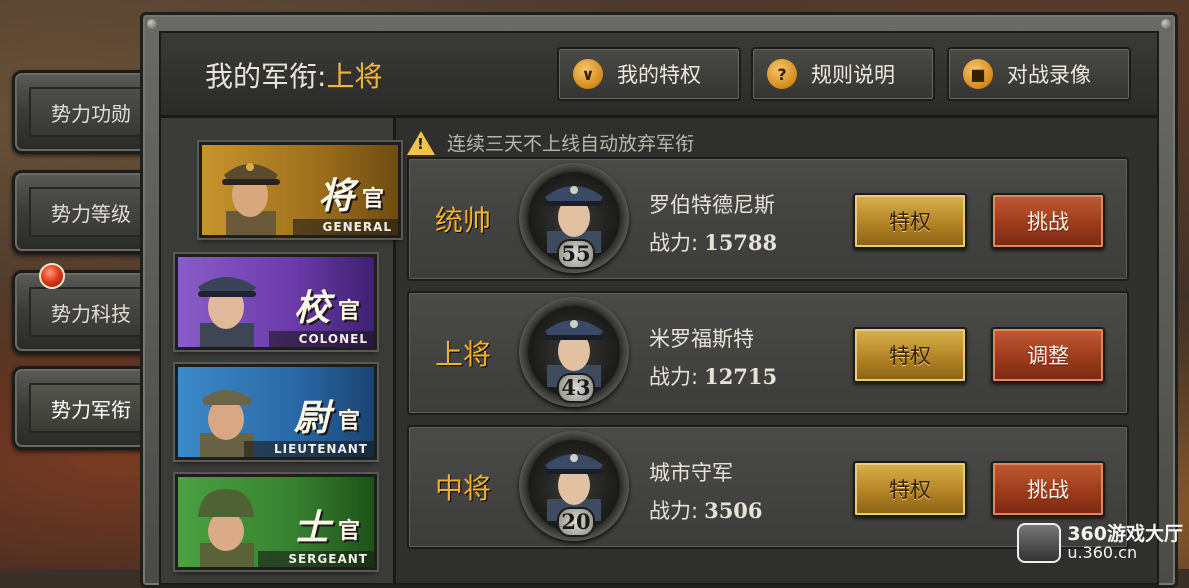  I want to click on row-rank-name: 上将, so click(463, 354).